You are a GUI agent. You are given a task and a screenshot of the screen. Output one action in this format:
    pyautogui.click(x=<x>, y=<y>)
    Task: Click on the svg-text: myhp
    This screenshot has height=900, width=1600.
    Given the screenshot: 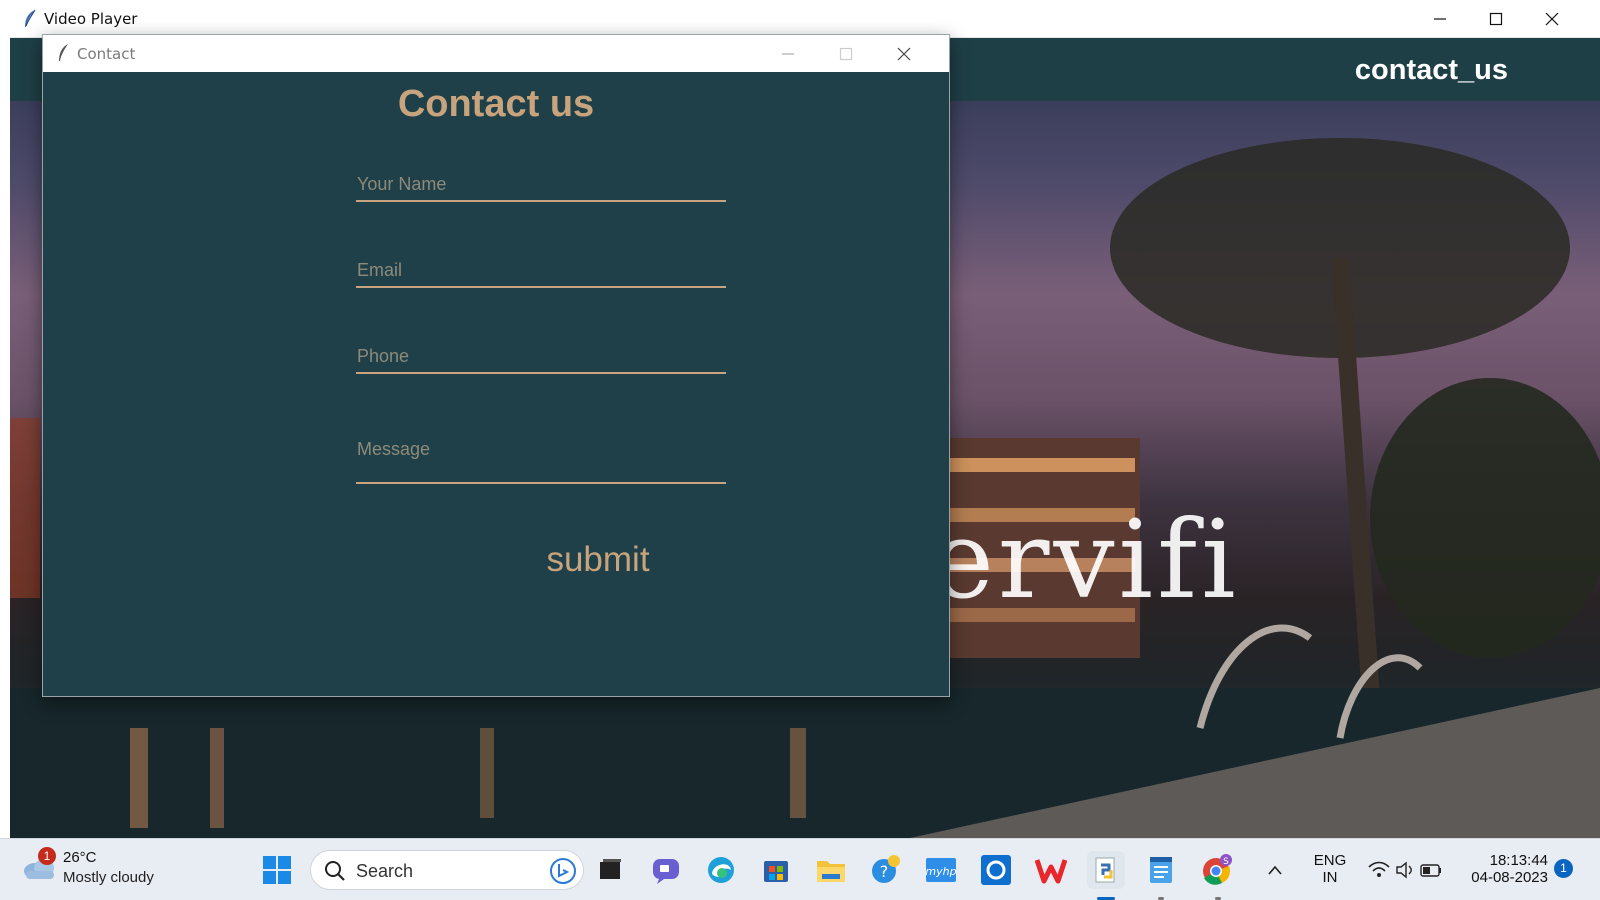 What is the action you would take?
    pyautogui.click(x=940, y=871)
    